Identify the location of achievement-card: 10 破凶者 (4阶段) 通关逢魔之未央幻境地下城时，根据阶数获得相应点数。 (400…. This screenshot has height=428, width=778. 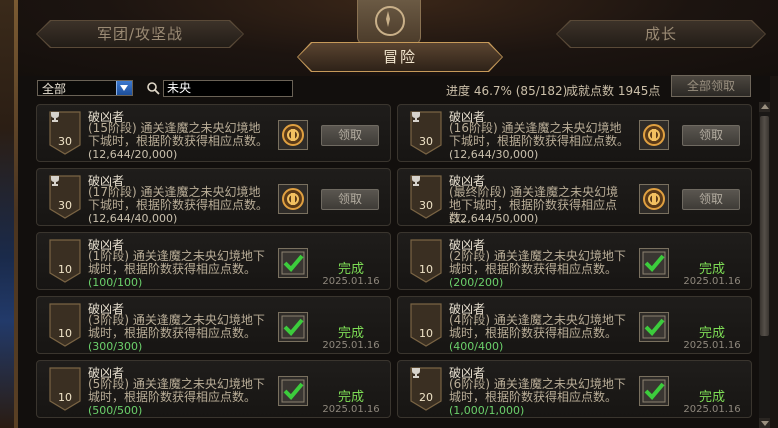
(574, 325).